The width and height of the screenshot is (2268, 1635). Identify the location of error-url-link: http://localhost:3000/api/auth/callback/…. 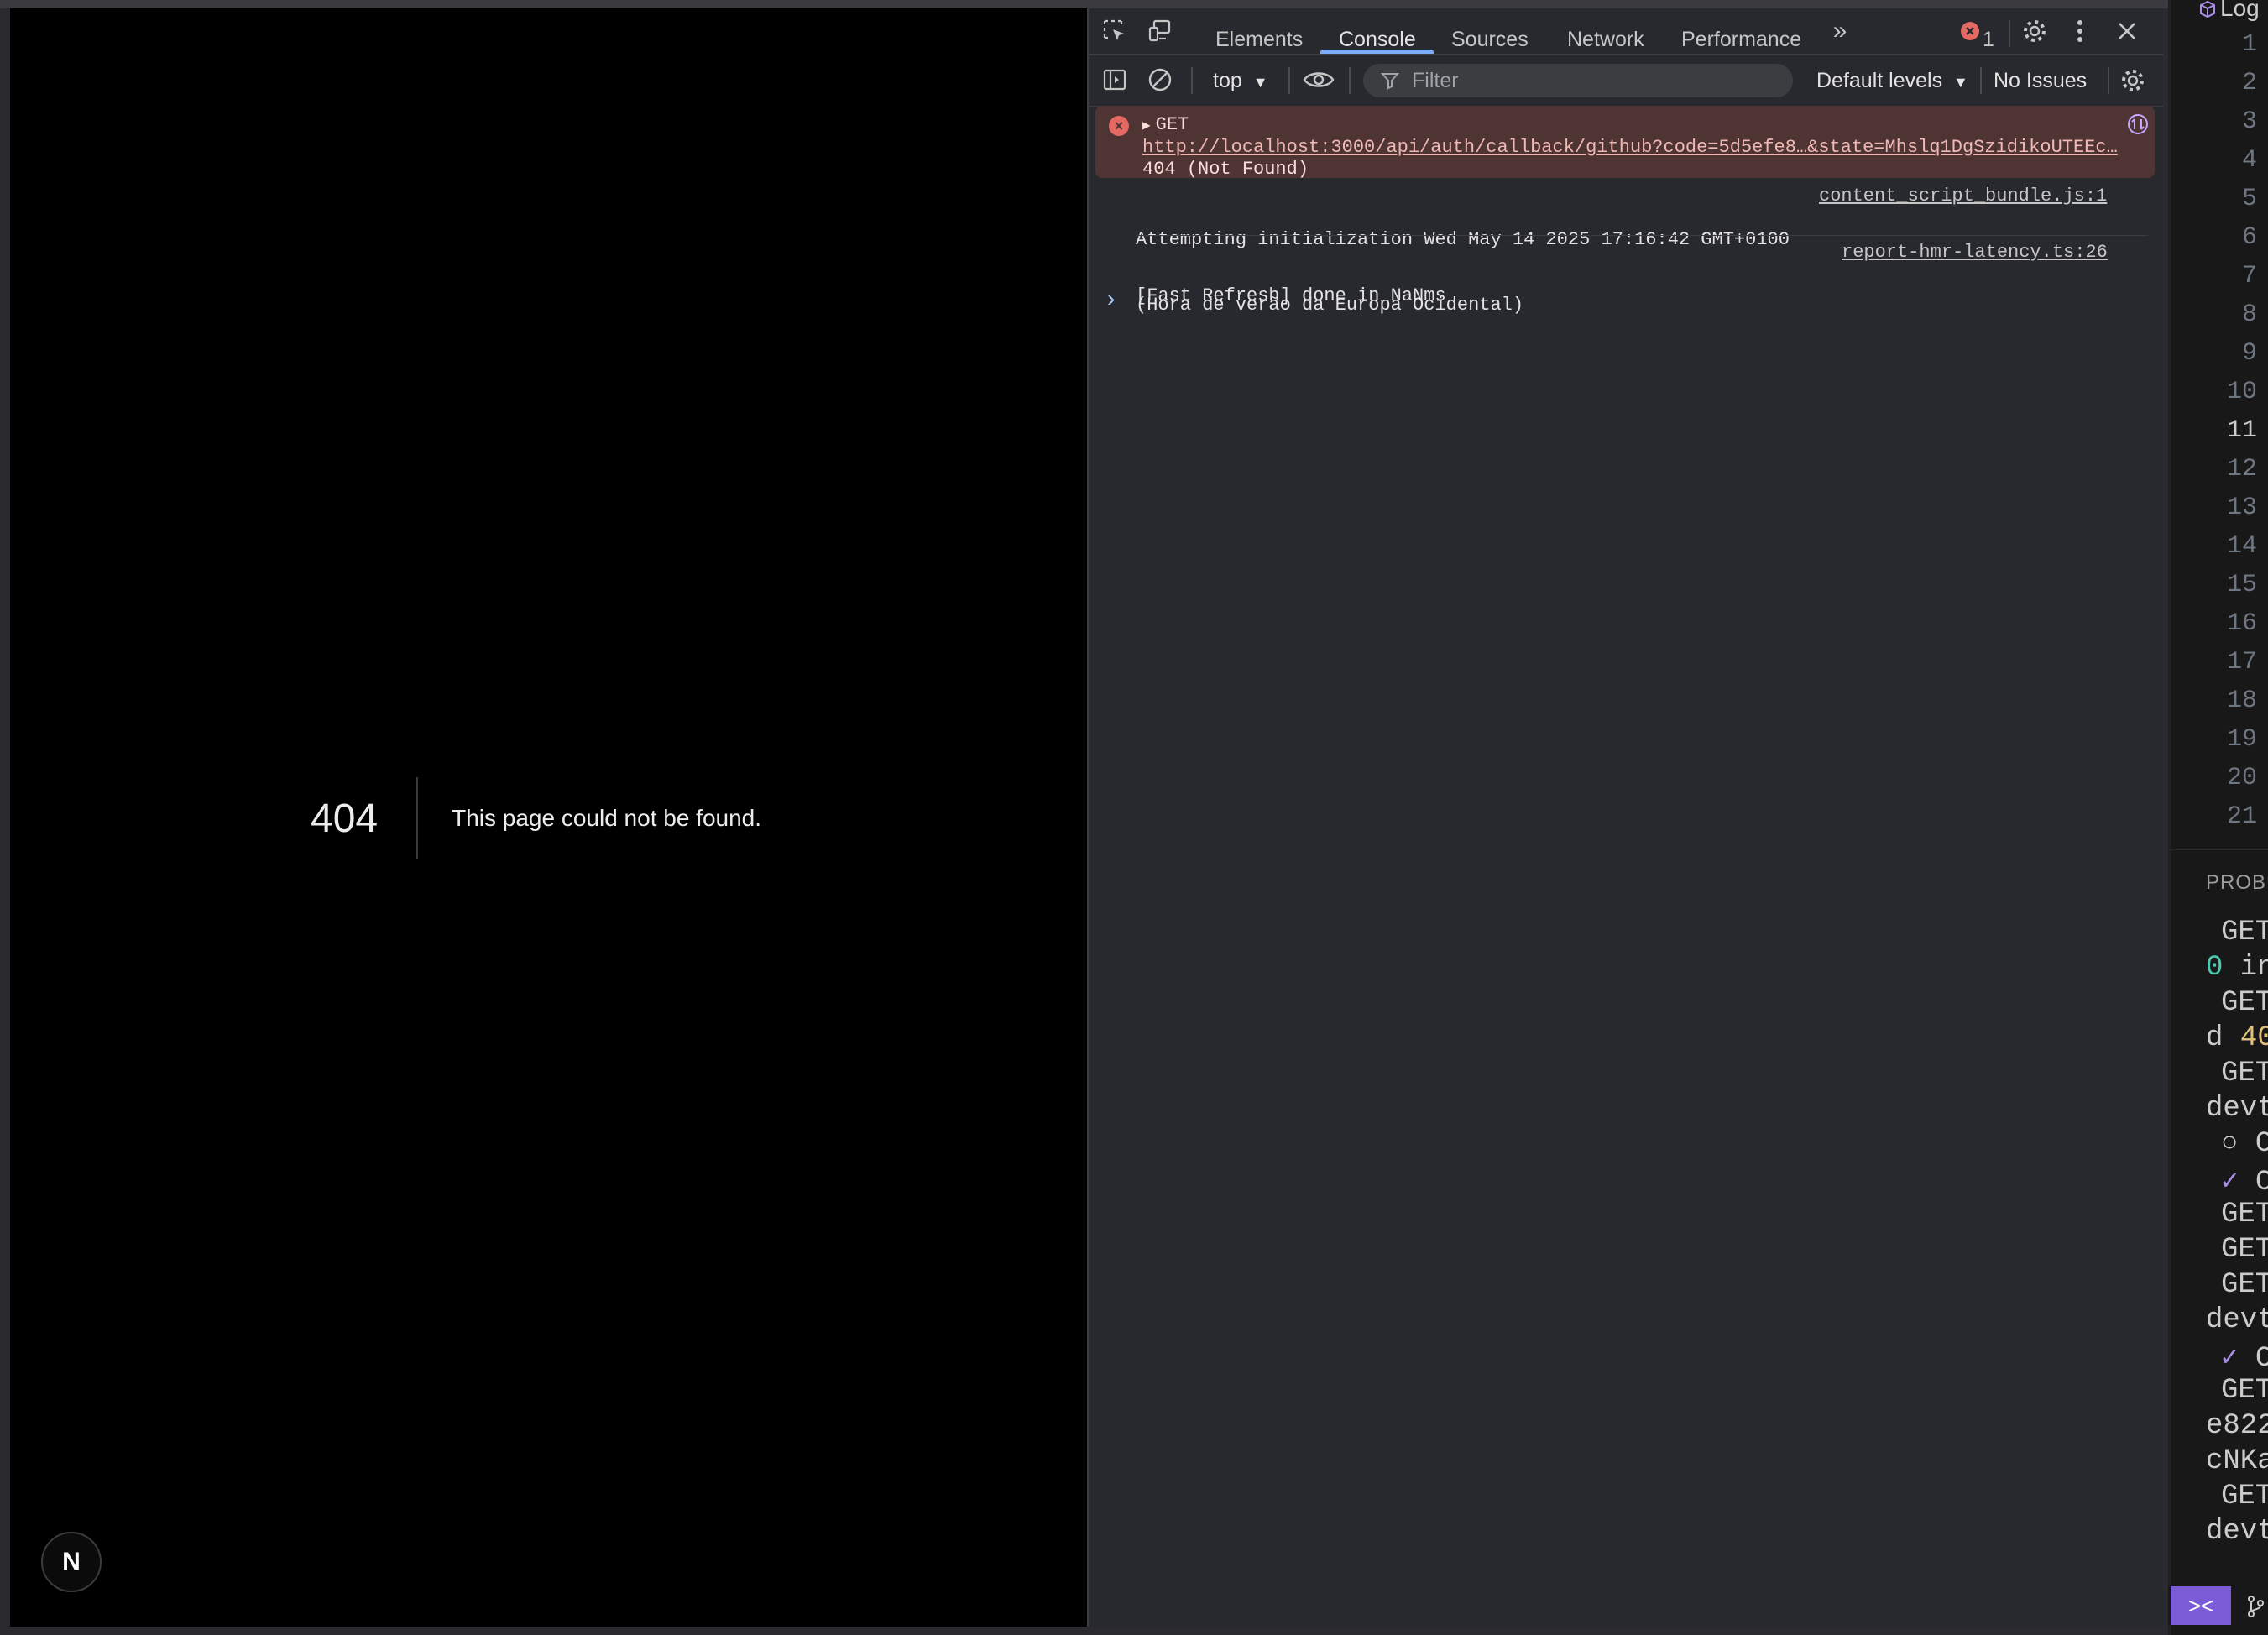
(1630, 148).